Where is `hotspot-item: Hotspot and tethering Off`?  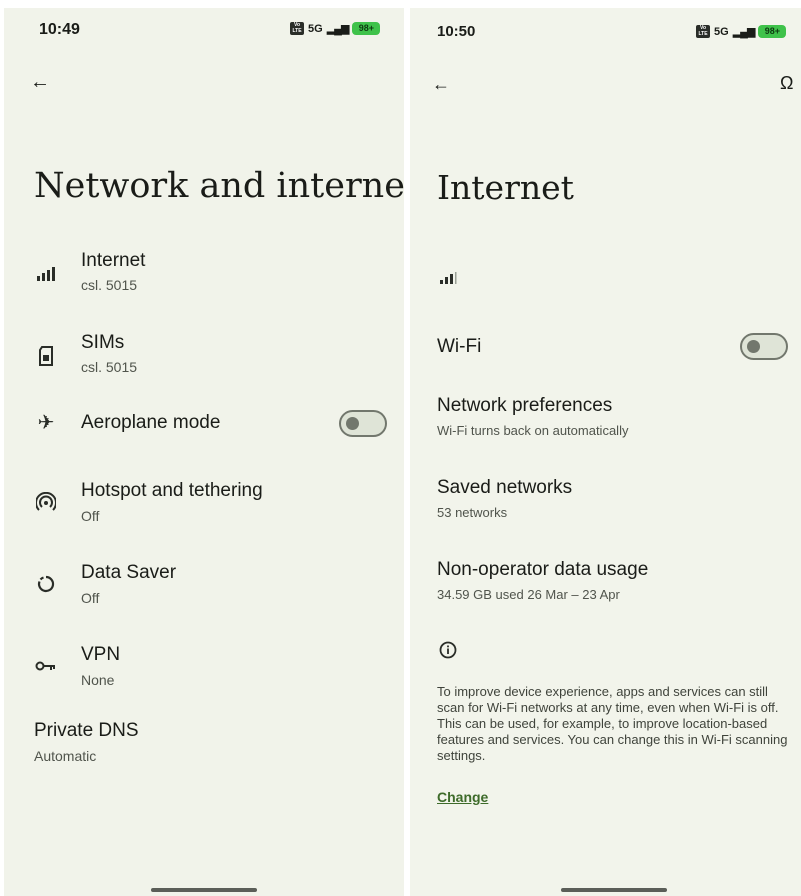
hotspot-item: Hotspot and tethering Off is located at coordinates (204, 506).